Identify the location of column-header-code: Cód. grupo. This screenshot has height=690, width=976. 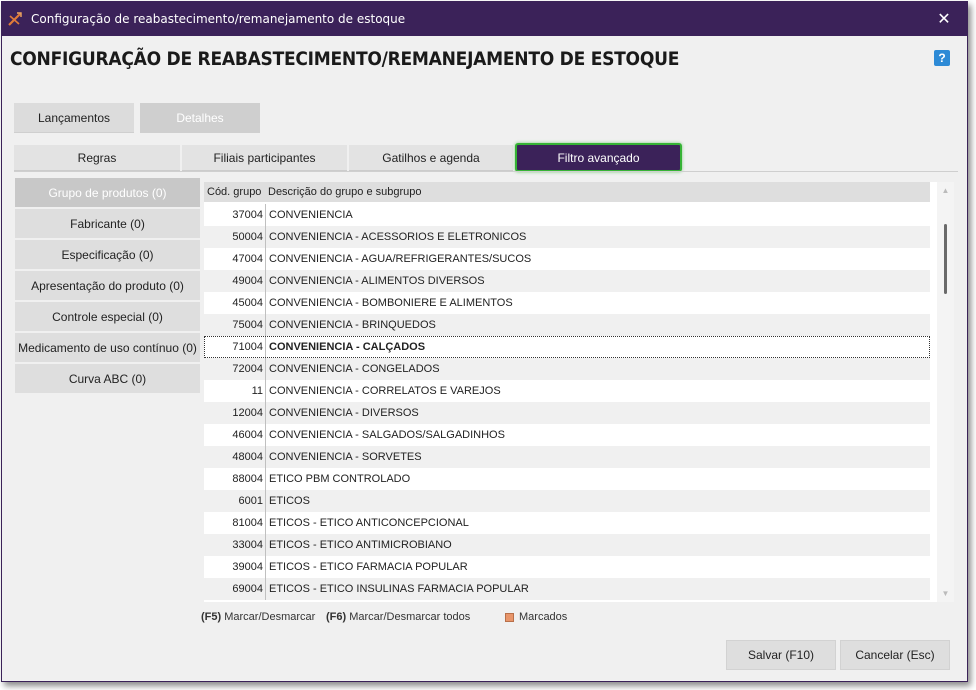
(234, 192).